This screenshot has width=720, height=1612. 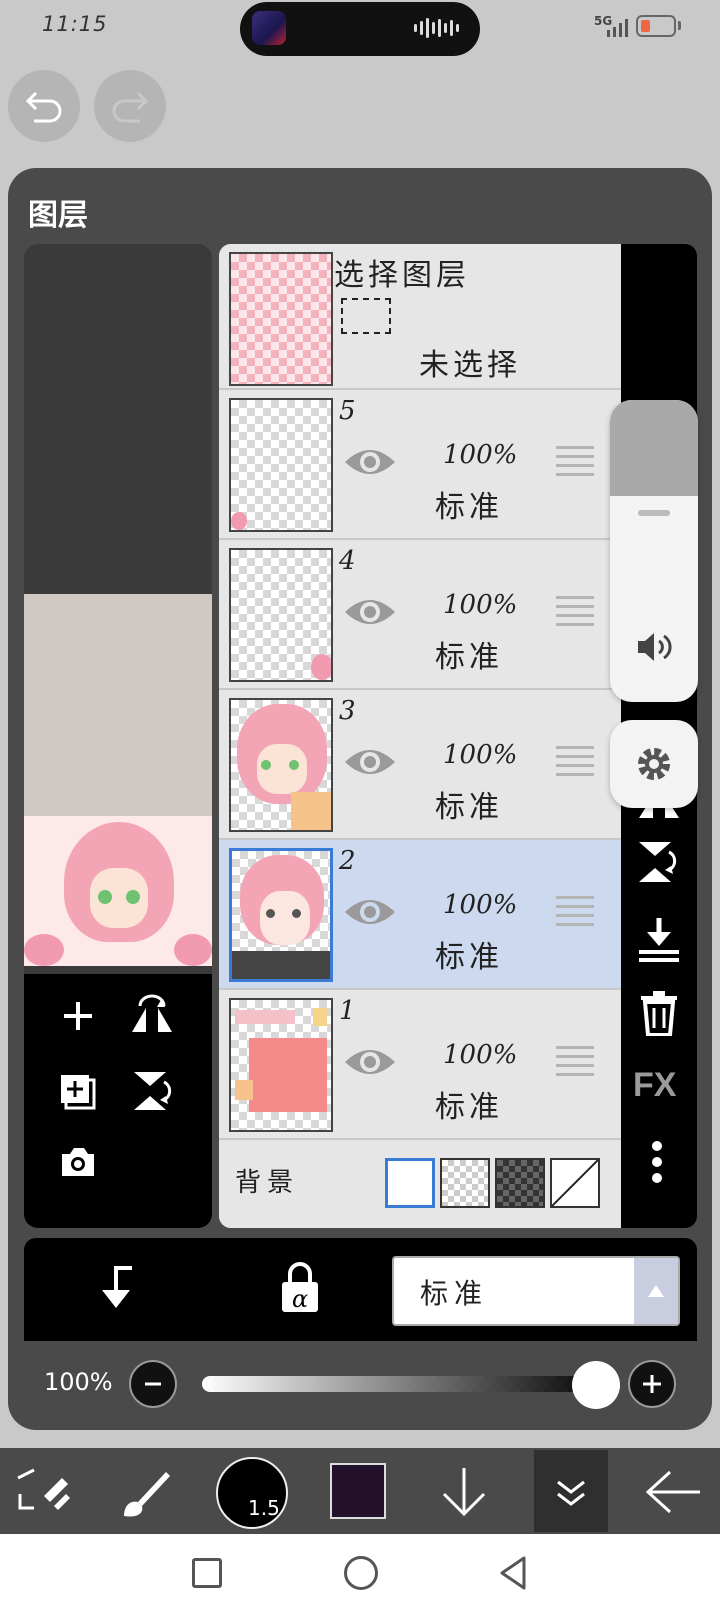 What do you see at coordinates (520, 1183) in the screenshot?
I see `background-dark-checker-swatch` at bounding box center [520, 1183].